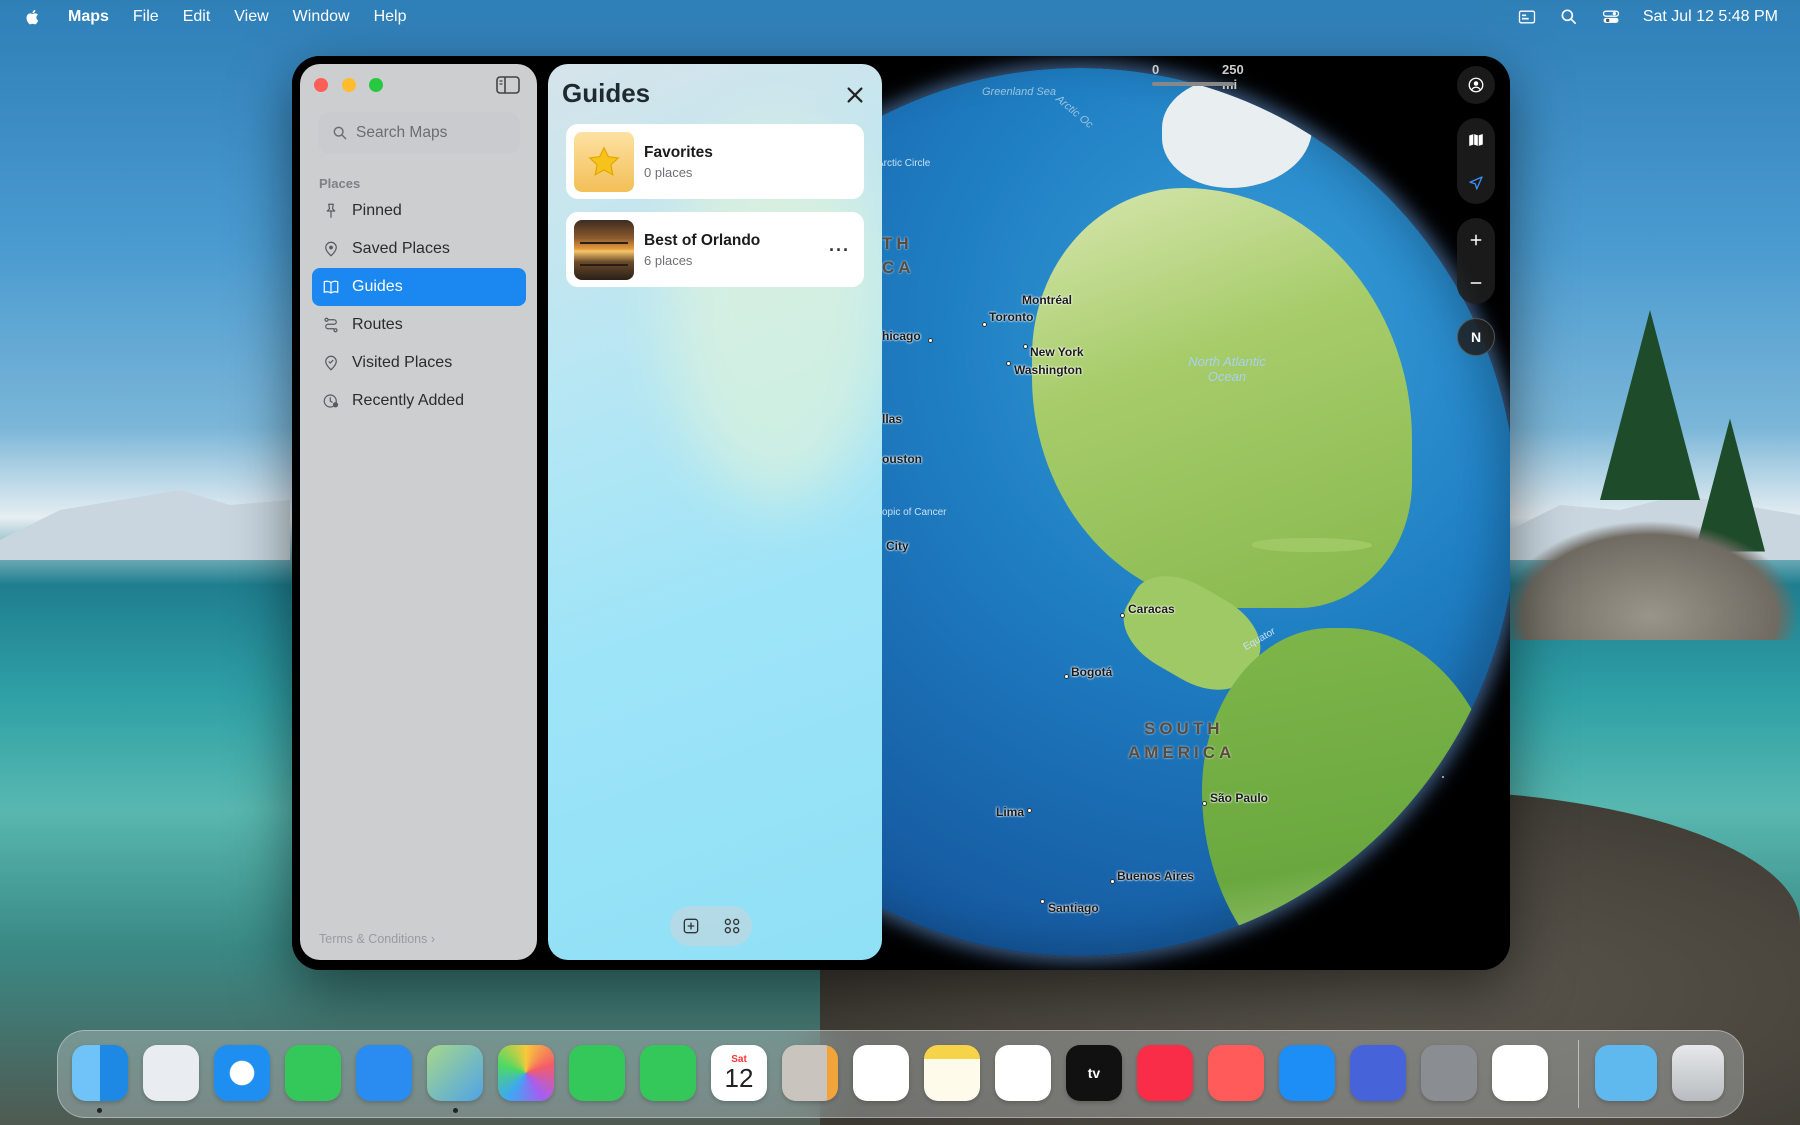 This screenshot has height=1125, width=1800. Describe the element at coordinates (1378, 1073) in the screenshot. I see `iphone-mirroring-icon` at that location.